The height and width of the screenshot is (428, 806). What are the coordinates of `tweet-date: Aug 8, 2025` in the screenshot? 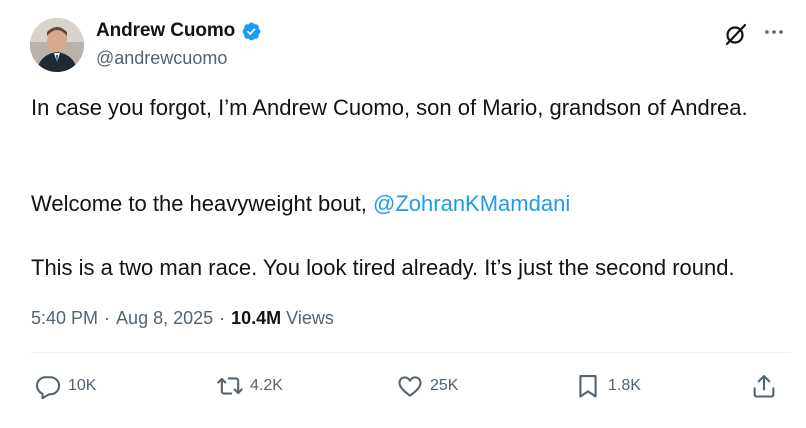 It's located at (164, 318).